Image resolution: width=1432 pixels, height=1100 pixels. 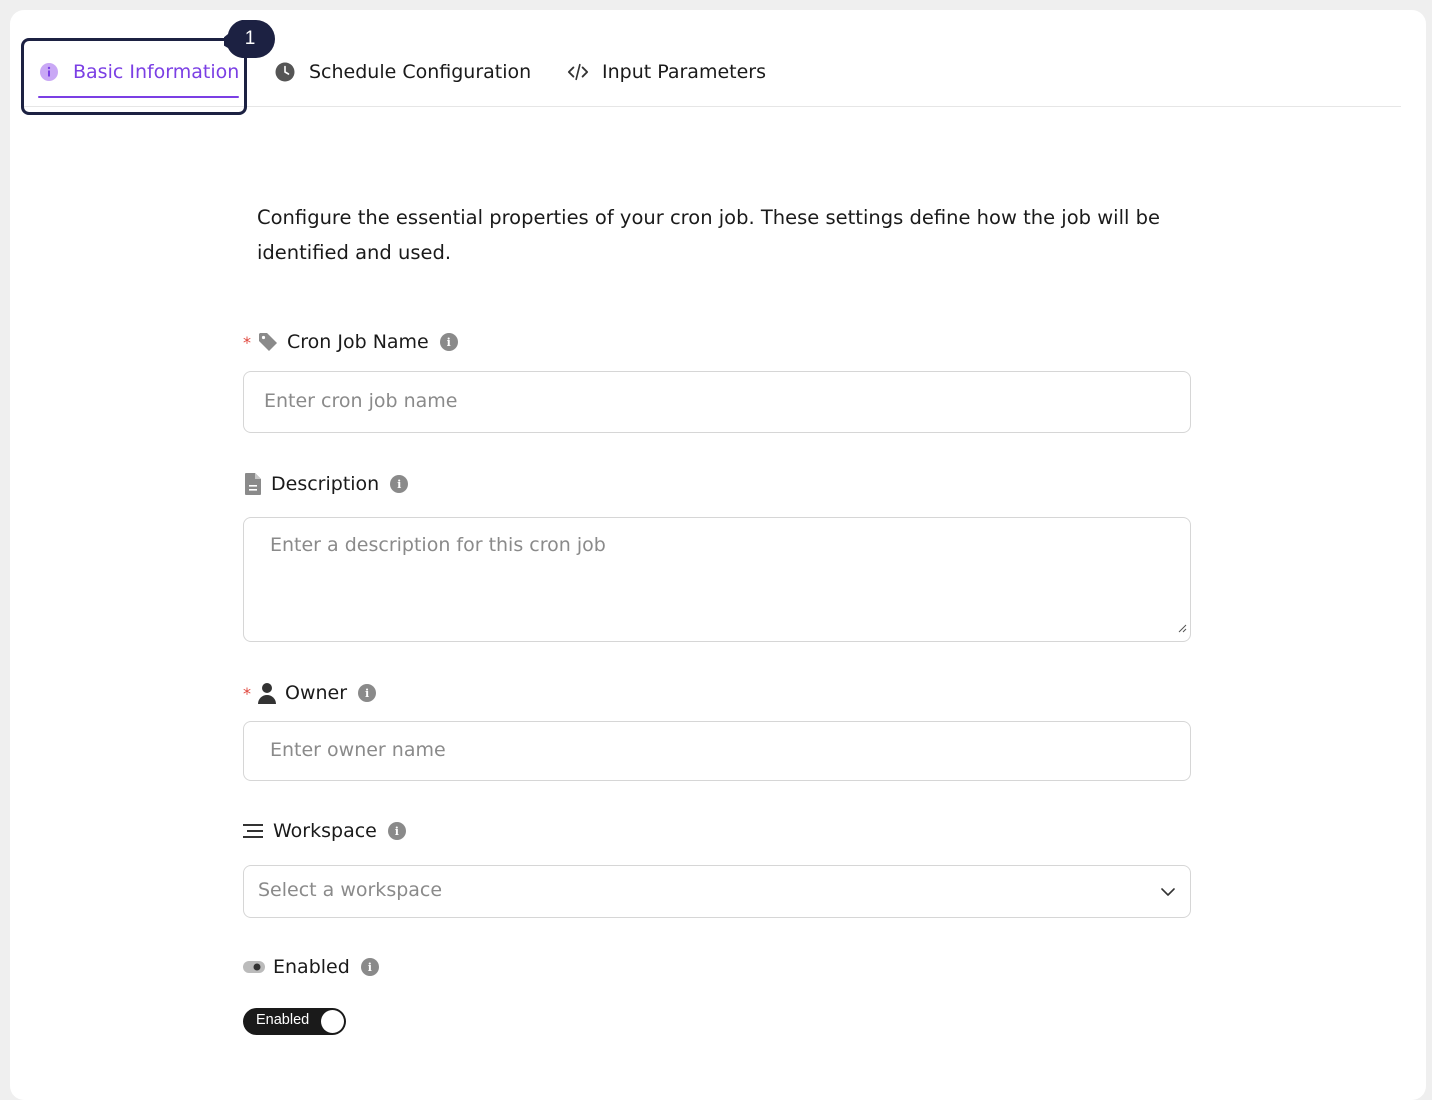 I want to click on field-label-text: Workspace, so click(x=325, y=831).